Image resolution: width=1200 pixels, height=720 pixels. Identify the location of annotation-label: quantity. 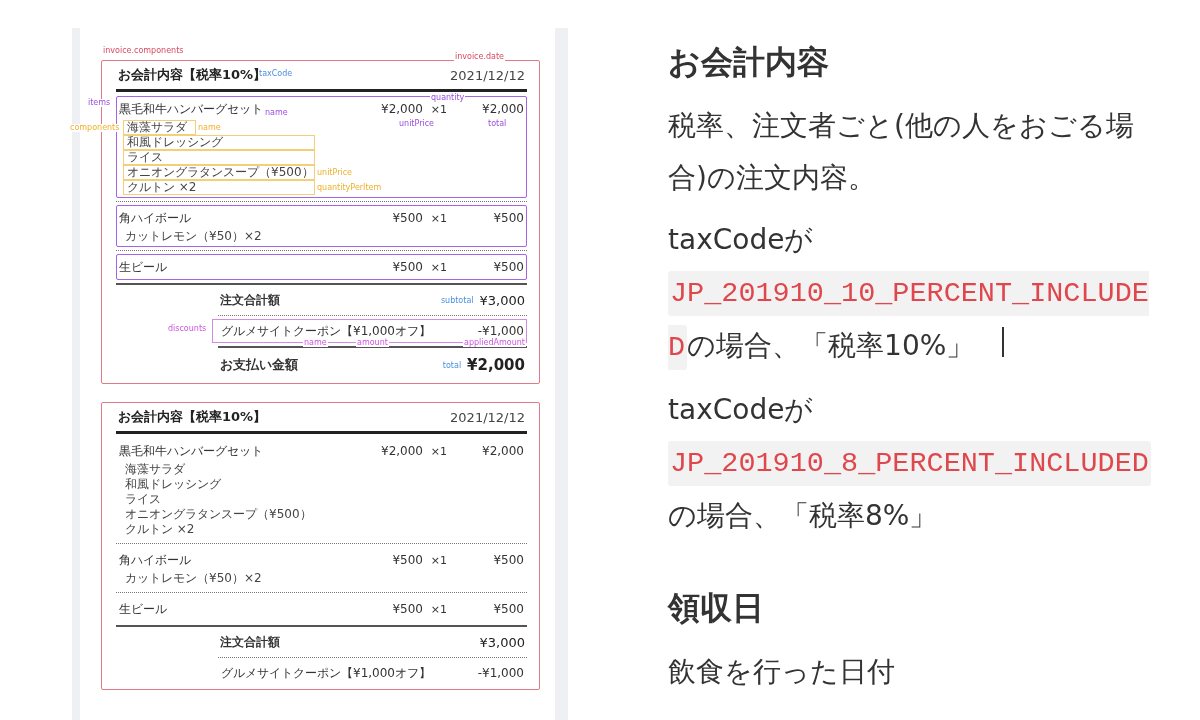
(448, 98).